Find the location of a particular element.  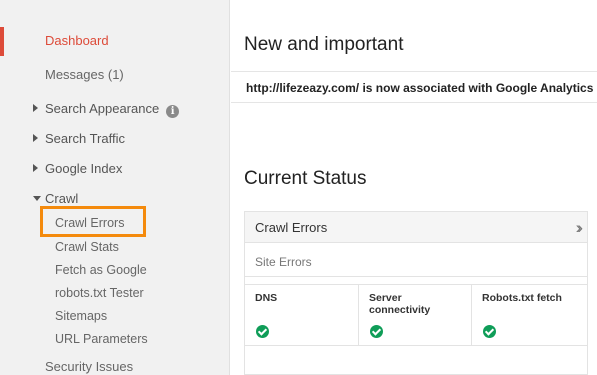

status-cell-robots-fetch: Robots.txt fetch is located at coordinates (529, 315).